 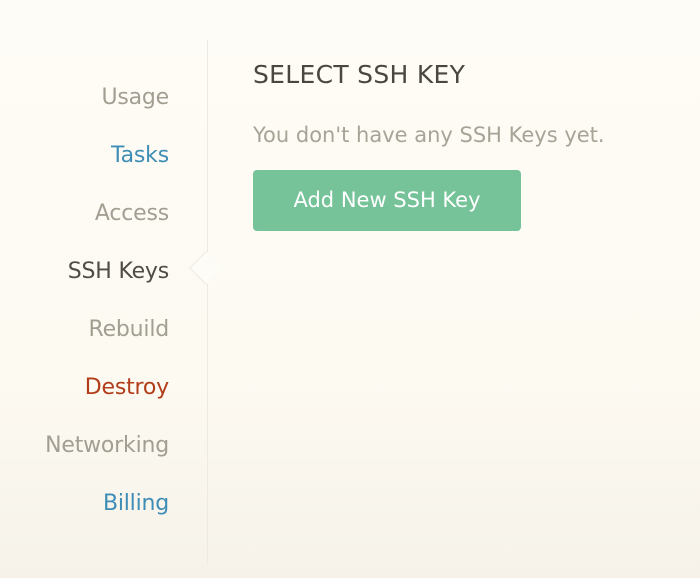 What do you see at coordinates (136, 504) in the screenshot?
I see `sidebar-item-billing: Billing` at bounding box center [136, 504].